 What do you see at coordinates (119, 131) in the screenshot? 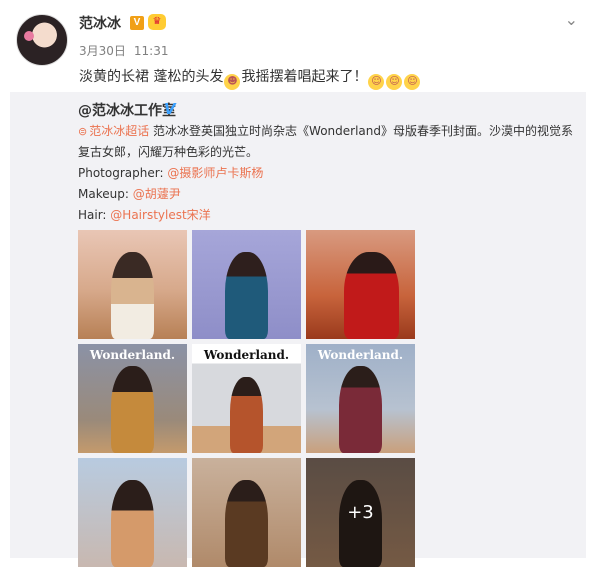
I see `topic-link: 范冰冰超话` at bounding box center [119, 131].